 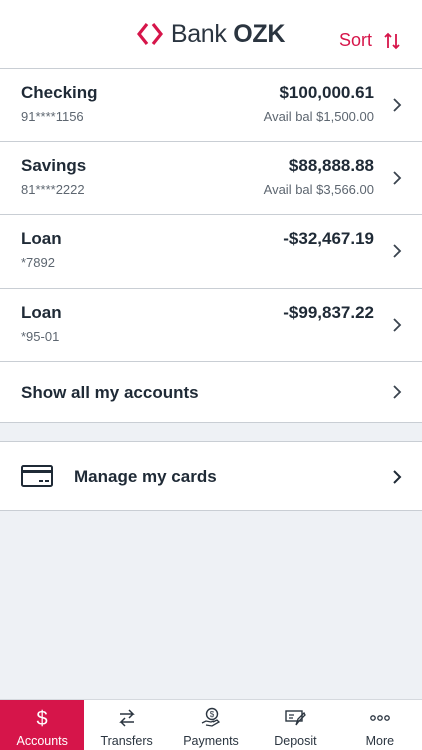 I want to click on available-balance: Avail bal $1,500.00, so click(x=318, y=116).